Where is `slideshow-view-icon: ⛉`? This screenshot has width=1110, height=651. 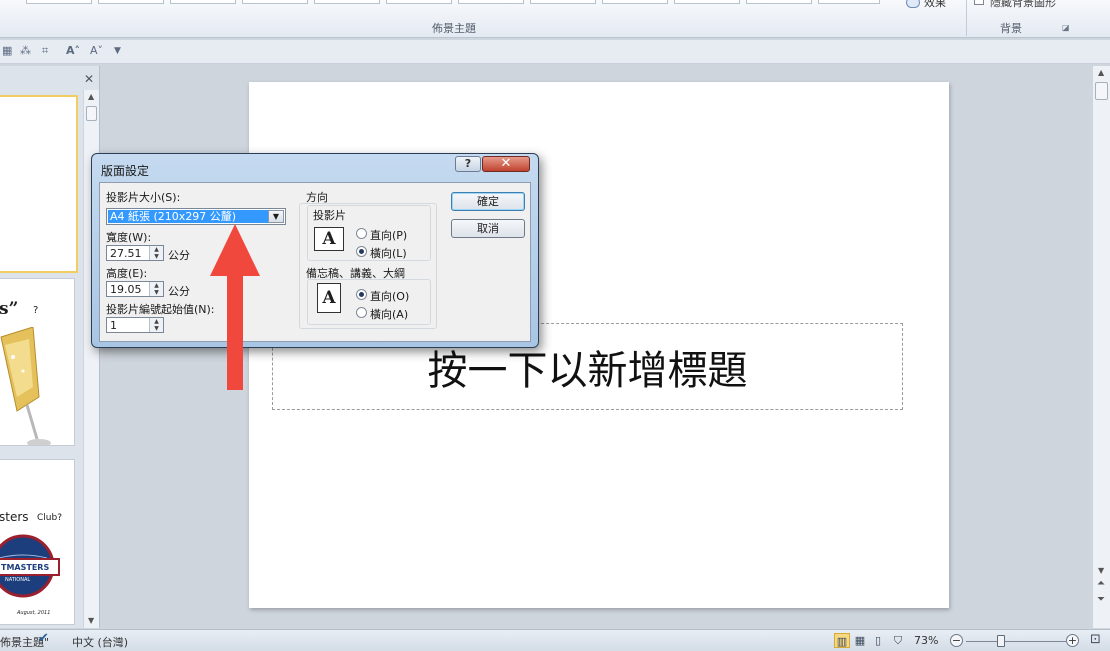
slideshow-view-icon: ⛉ is located at coordinates (898, 640).